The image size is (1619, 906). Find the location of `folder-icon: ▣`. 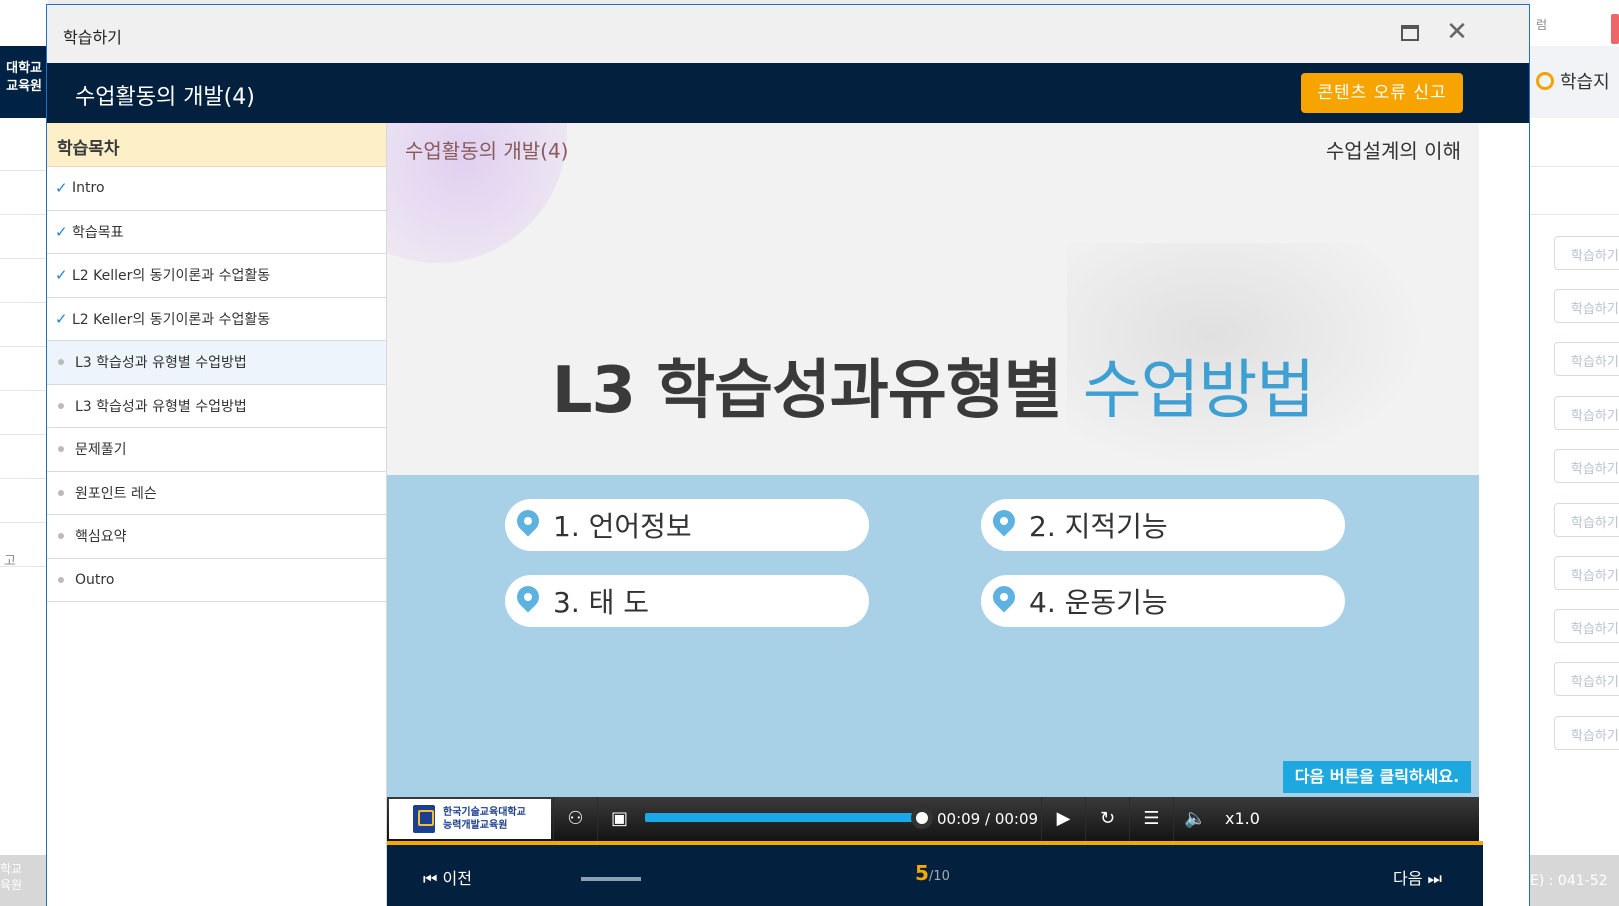

folder-icon: ▣ is located at coordinates (619, 819).